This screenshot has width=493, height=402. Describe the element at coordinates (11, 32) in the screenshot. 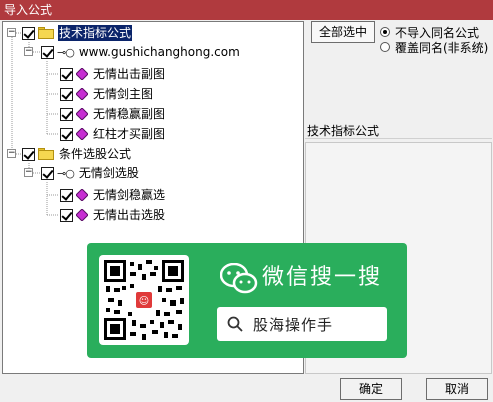

I see `expander-root1: −` at that location.